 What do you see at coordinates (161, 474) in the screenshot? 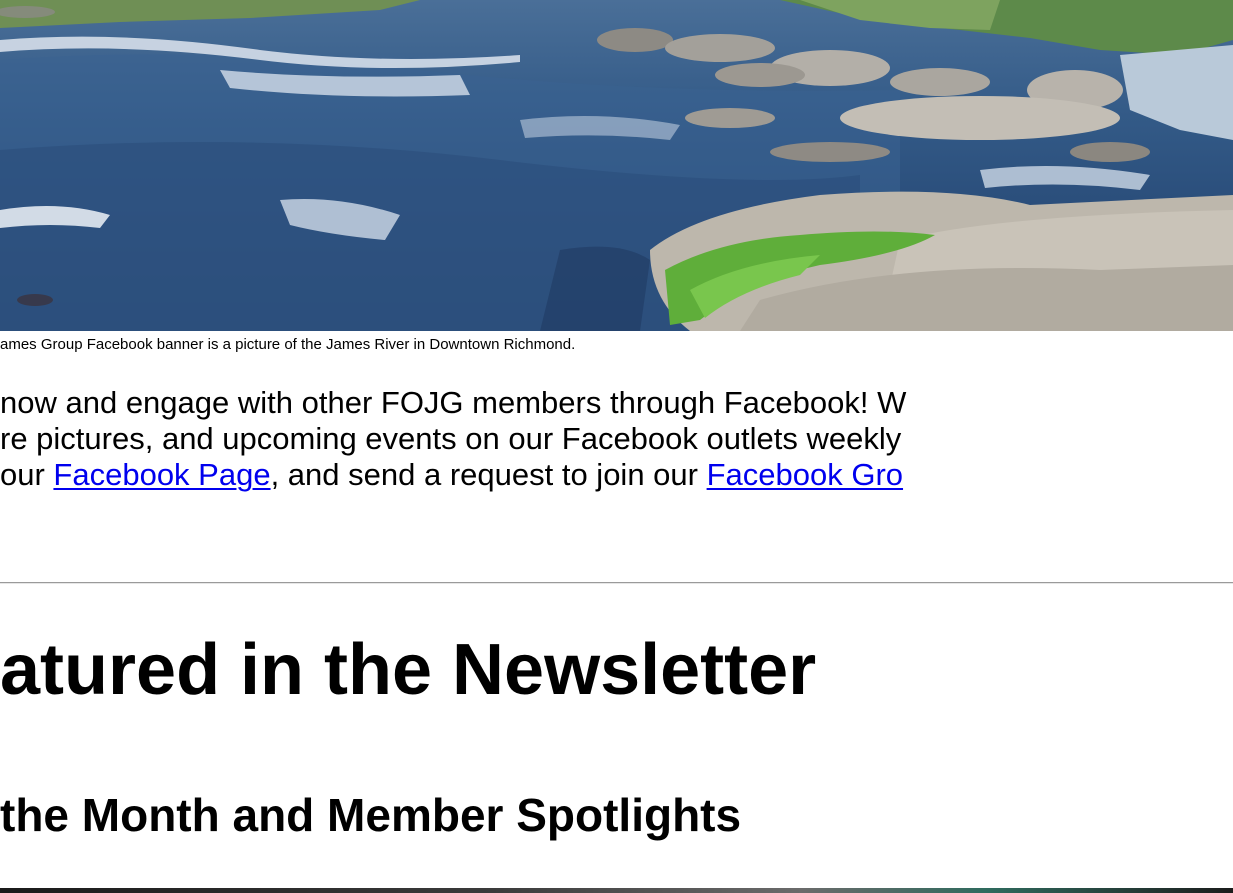
I see `facebook-page-link: Facebook Page` at bounding box center [161, 474].